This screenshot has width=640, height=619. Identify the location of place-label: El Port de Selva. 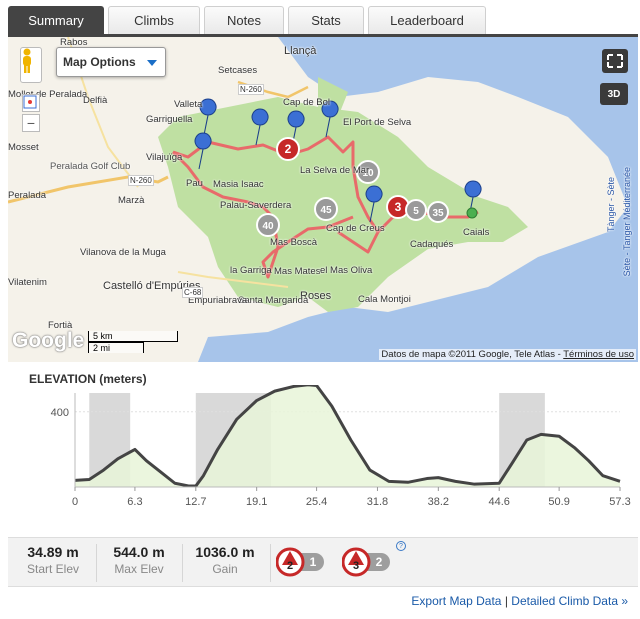
(377, 122).